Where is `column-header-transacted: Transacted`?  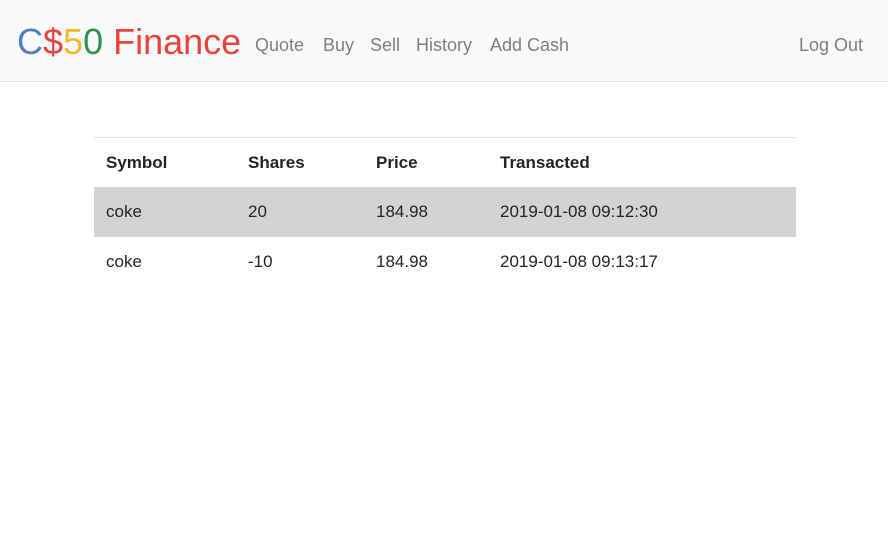 column-header-transacted: Transacted is located at coordinates (545, 162).